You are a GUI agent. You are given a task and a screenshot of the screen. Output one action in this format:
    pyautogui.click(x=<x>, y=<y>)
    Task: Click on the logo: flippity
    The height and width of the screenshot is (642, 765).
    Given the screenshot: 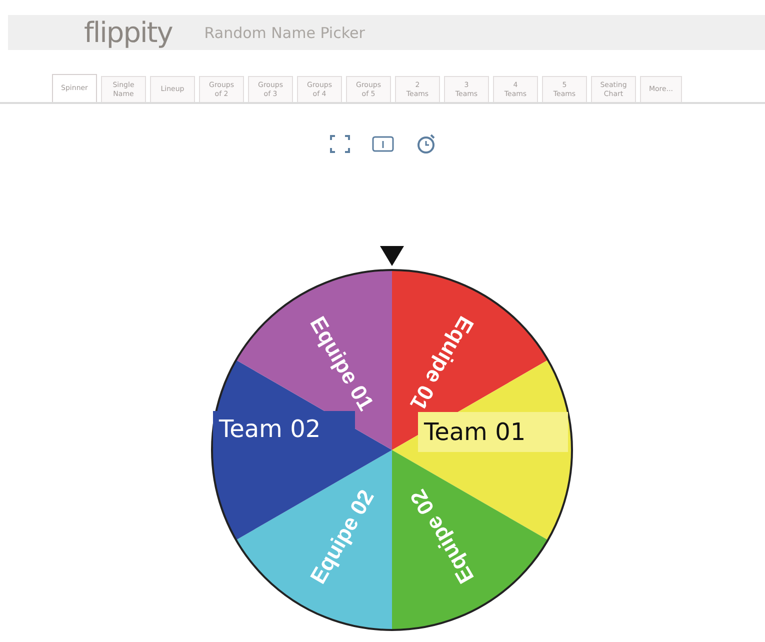 What is the action you would take?
    pyautogui.click(x=128, y=32)
    